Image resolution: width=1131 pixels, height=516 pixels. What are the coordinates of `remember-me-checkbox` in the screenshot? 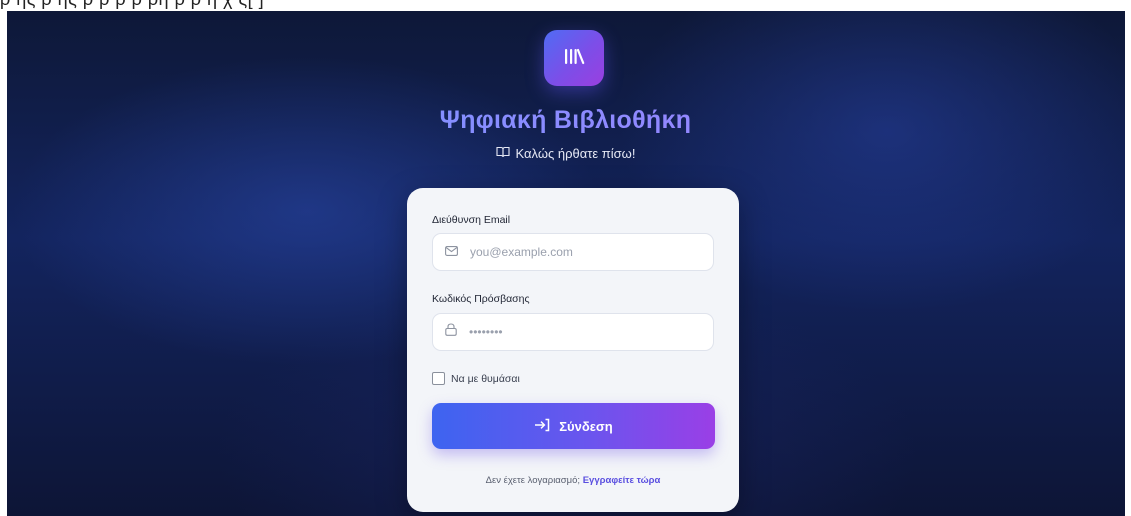 It's located at (438, 378).